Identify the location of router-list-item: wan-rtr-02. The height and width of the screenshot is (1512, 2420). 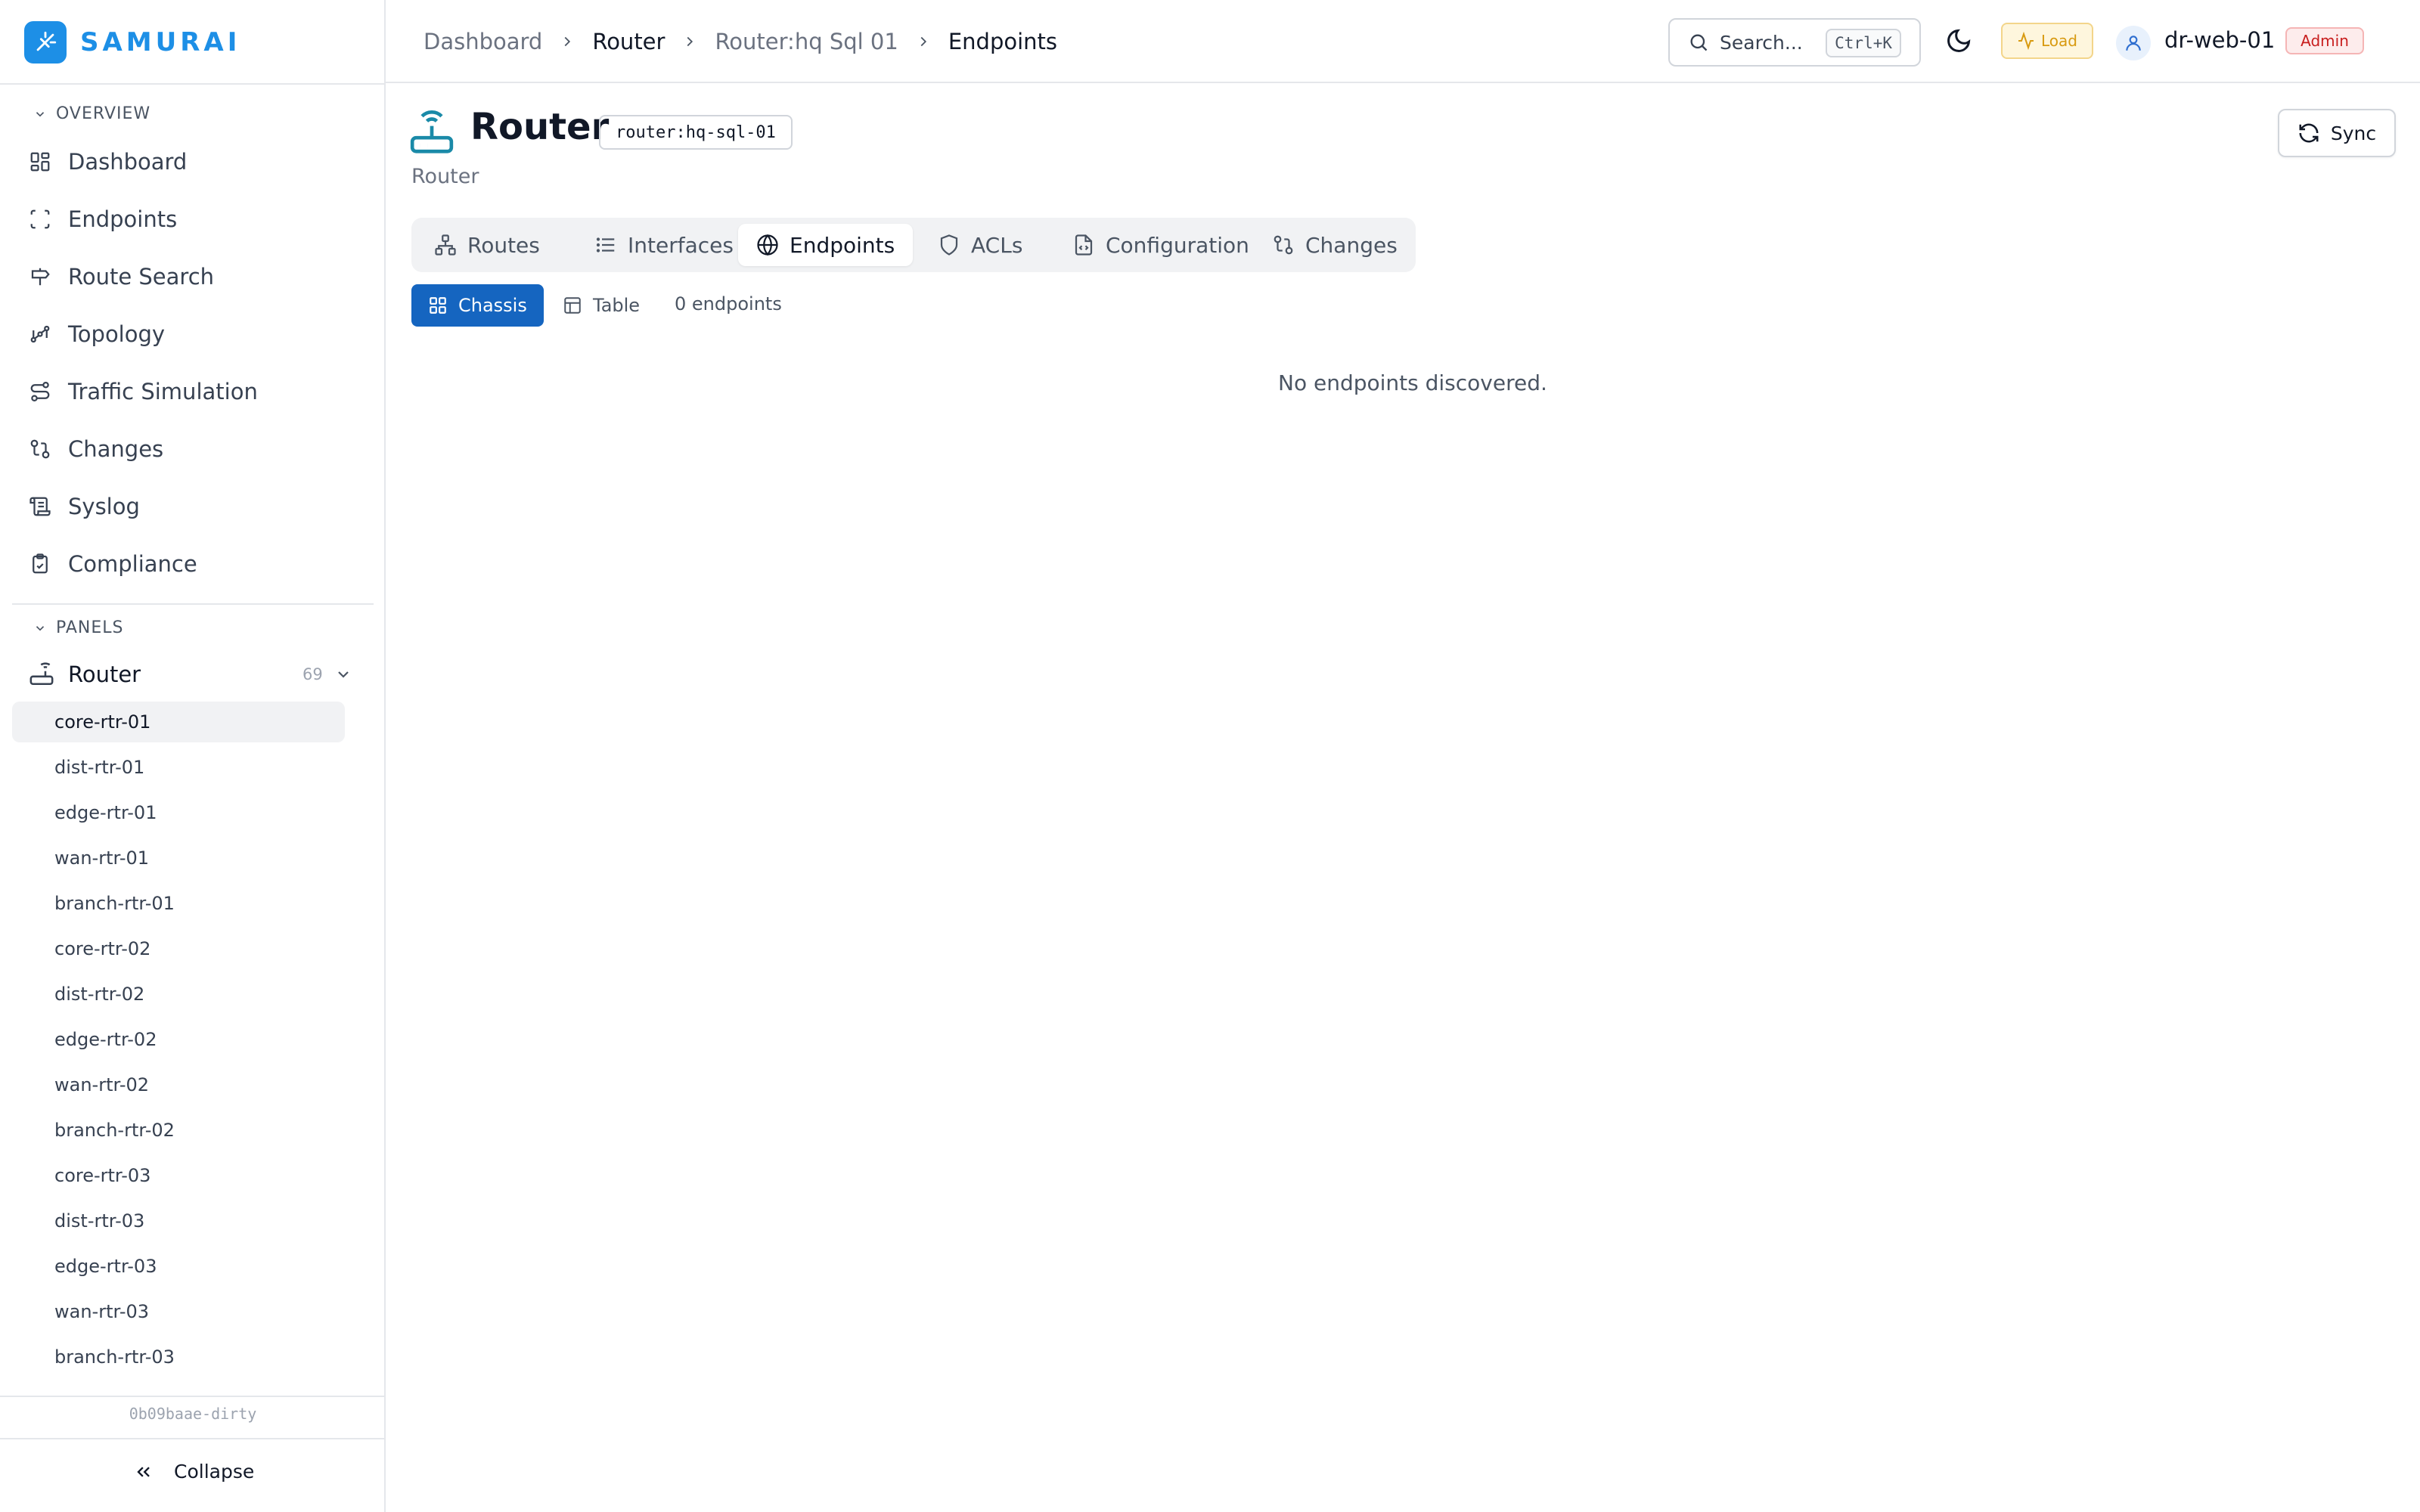
(178, 1084).